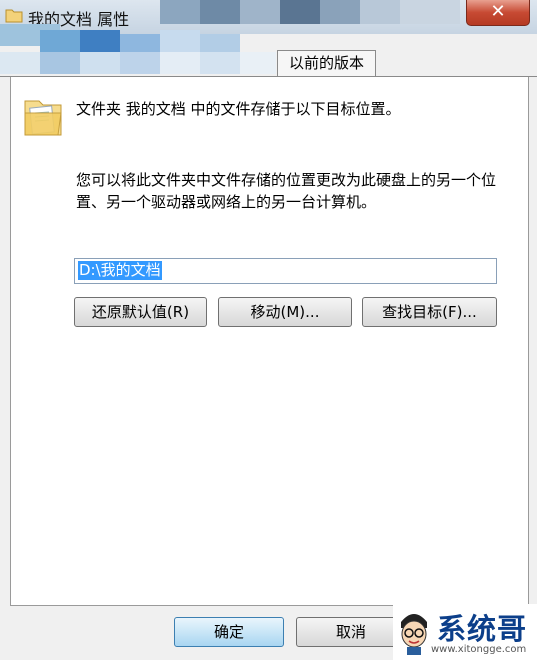  What do you see at coordinates (479, 649) in the screenshot?
I see `watermark-url: www.xitongge.com` at bounding box center [479, 649].